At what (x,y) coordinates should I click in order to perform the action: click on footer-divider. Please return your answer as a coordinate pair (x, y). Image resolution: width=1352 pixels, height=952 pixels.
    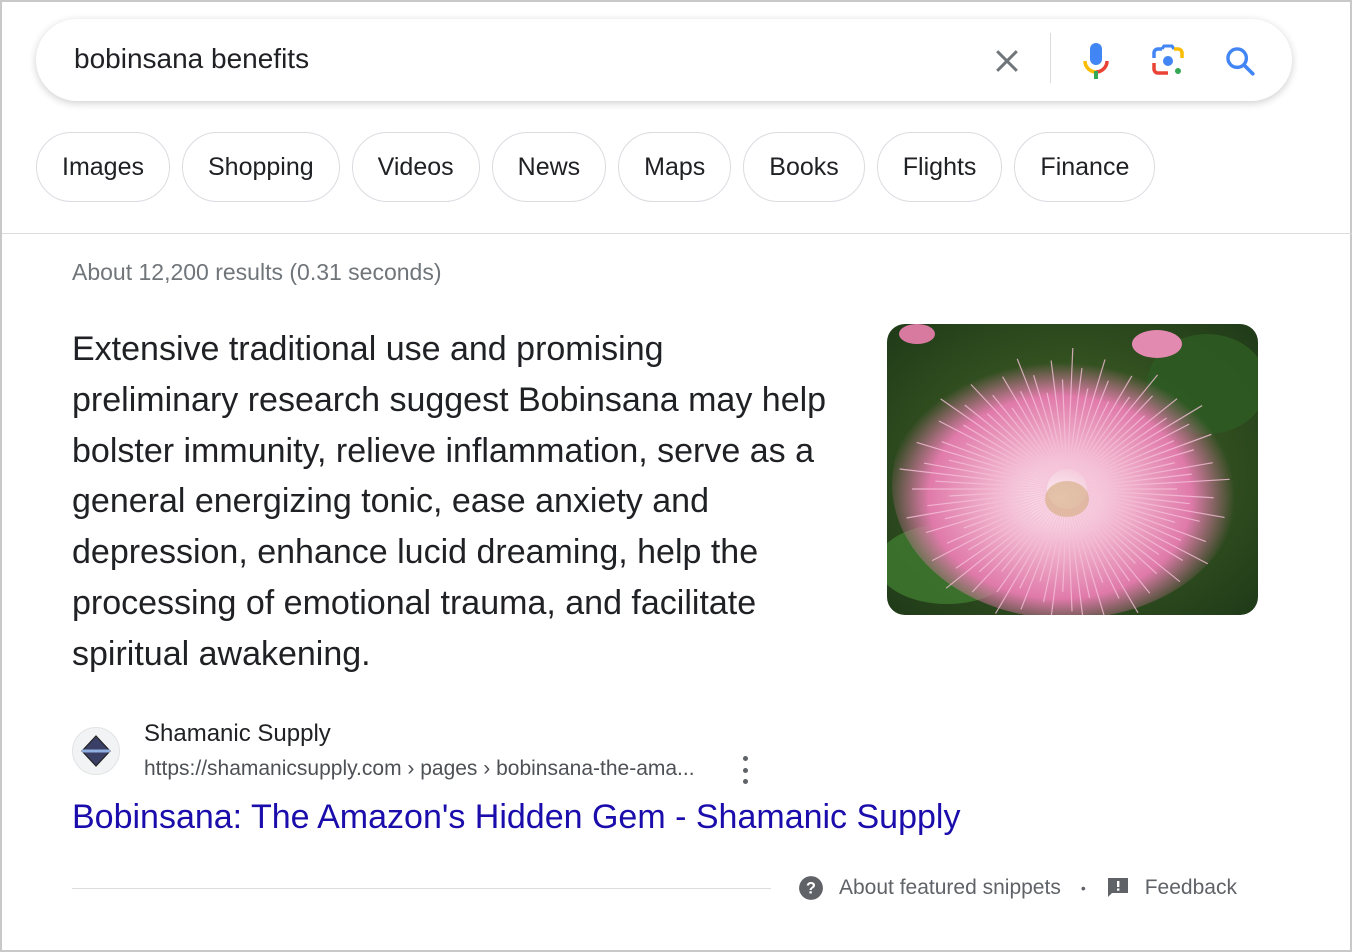
    Looking at the image, I should click on (421, 888).